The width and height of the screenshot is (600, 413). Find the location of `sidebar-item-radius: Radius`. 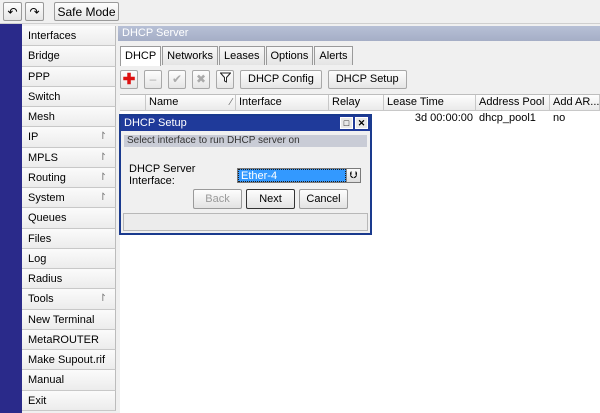

sidebar-item-radius: Radius is located at coordinates (69, 279).